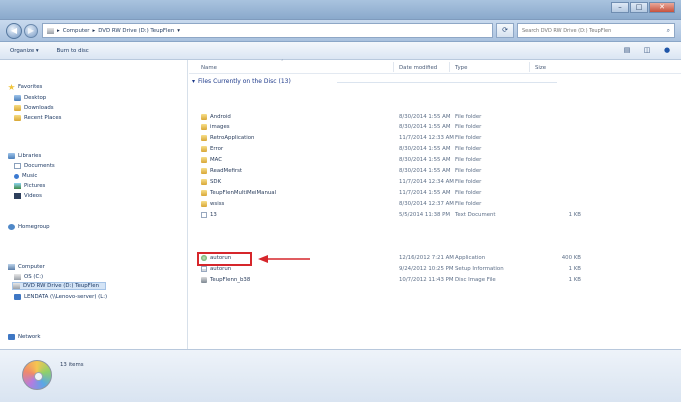 The width and height of the screenshot is (681, 402). Describe the element at coordinates (34, 108) in the screenshot. I see `nav-downloads: Downloads` at that location.